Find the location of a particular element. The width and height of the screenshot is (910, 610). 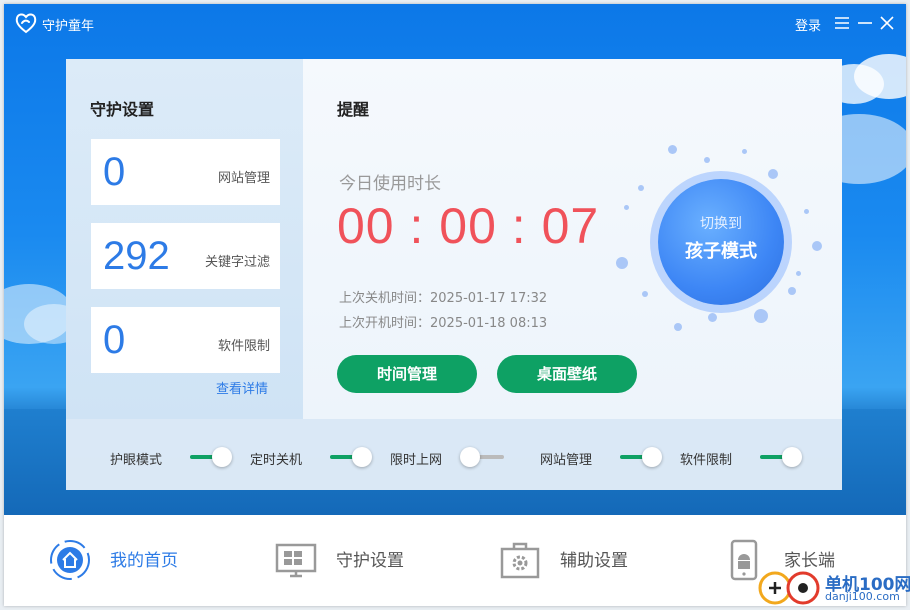

switch-child-mode-button: 切换到 孩子模式 is located at coordinates (721, 242).